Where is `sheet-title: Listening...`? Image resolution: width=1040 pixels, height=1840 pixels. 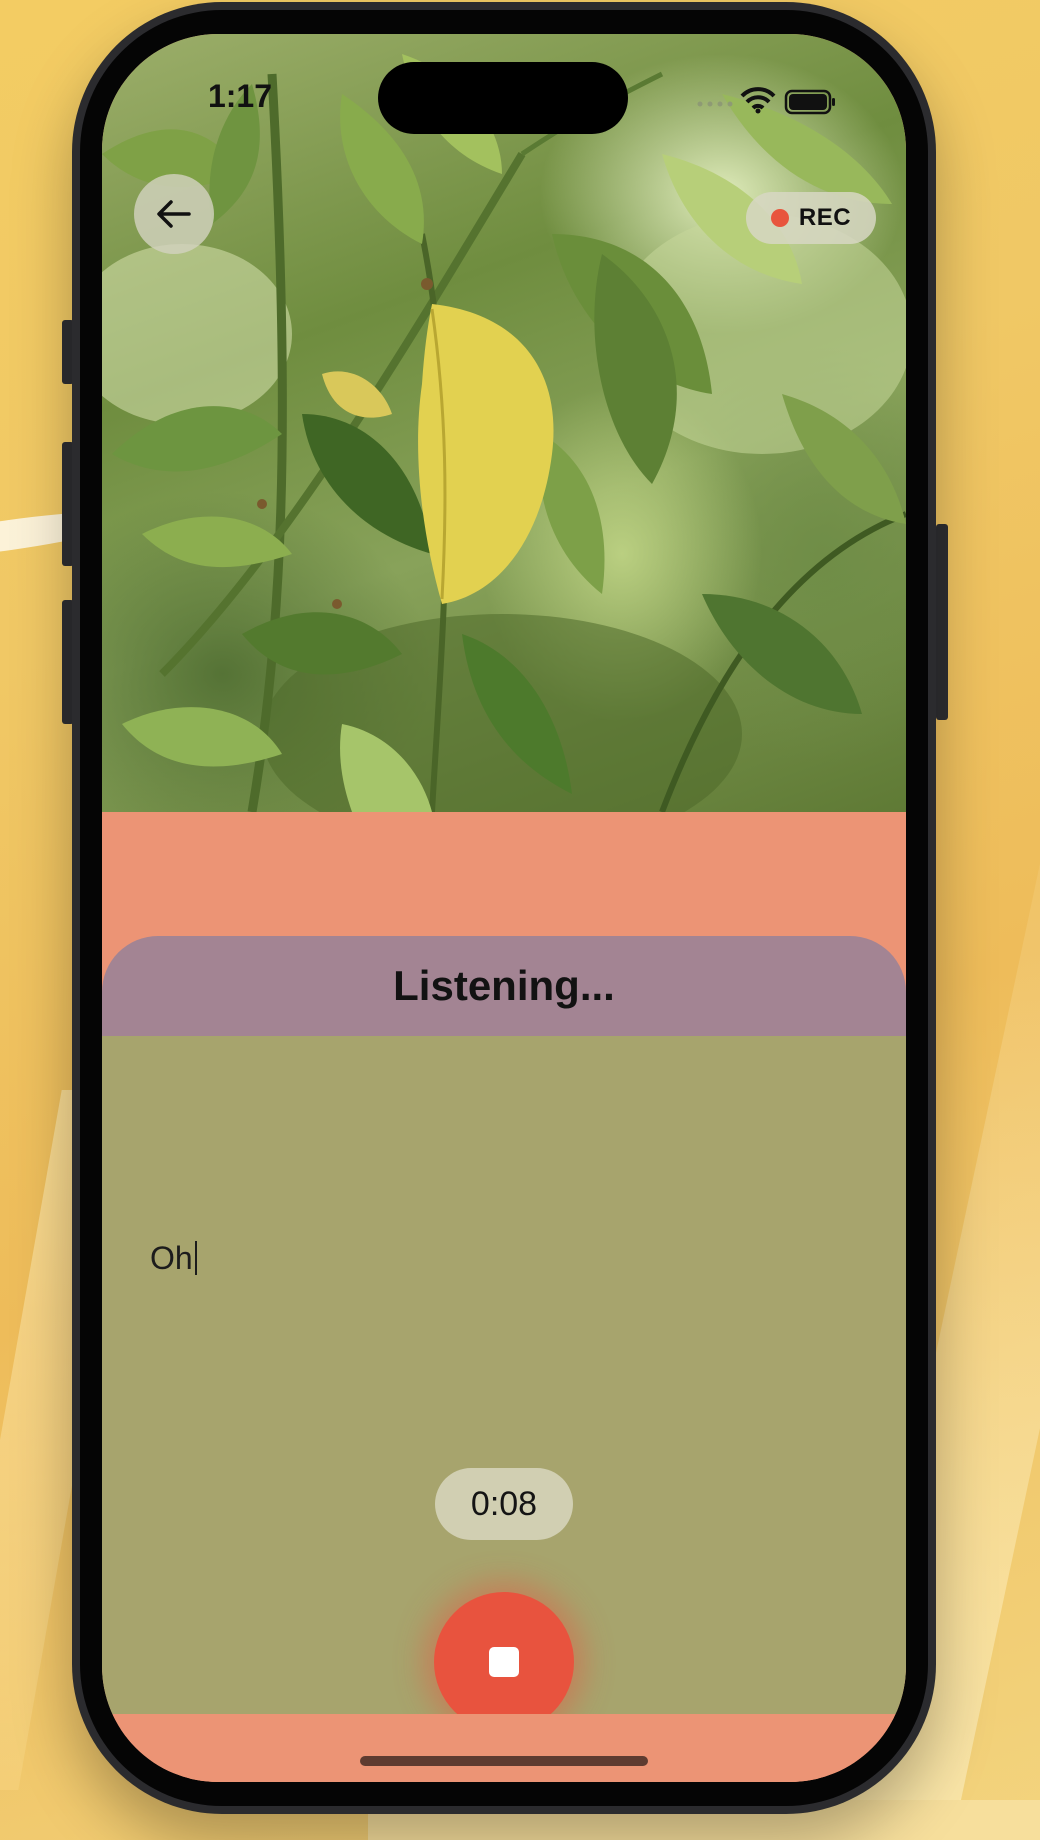
sheet-title: Listening... is located at coordinates (504, 985).